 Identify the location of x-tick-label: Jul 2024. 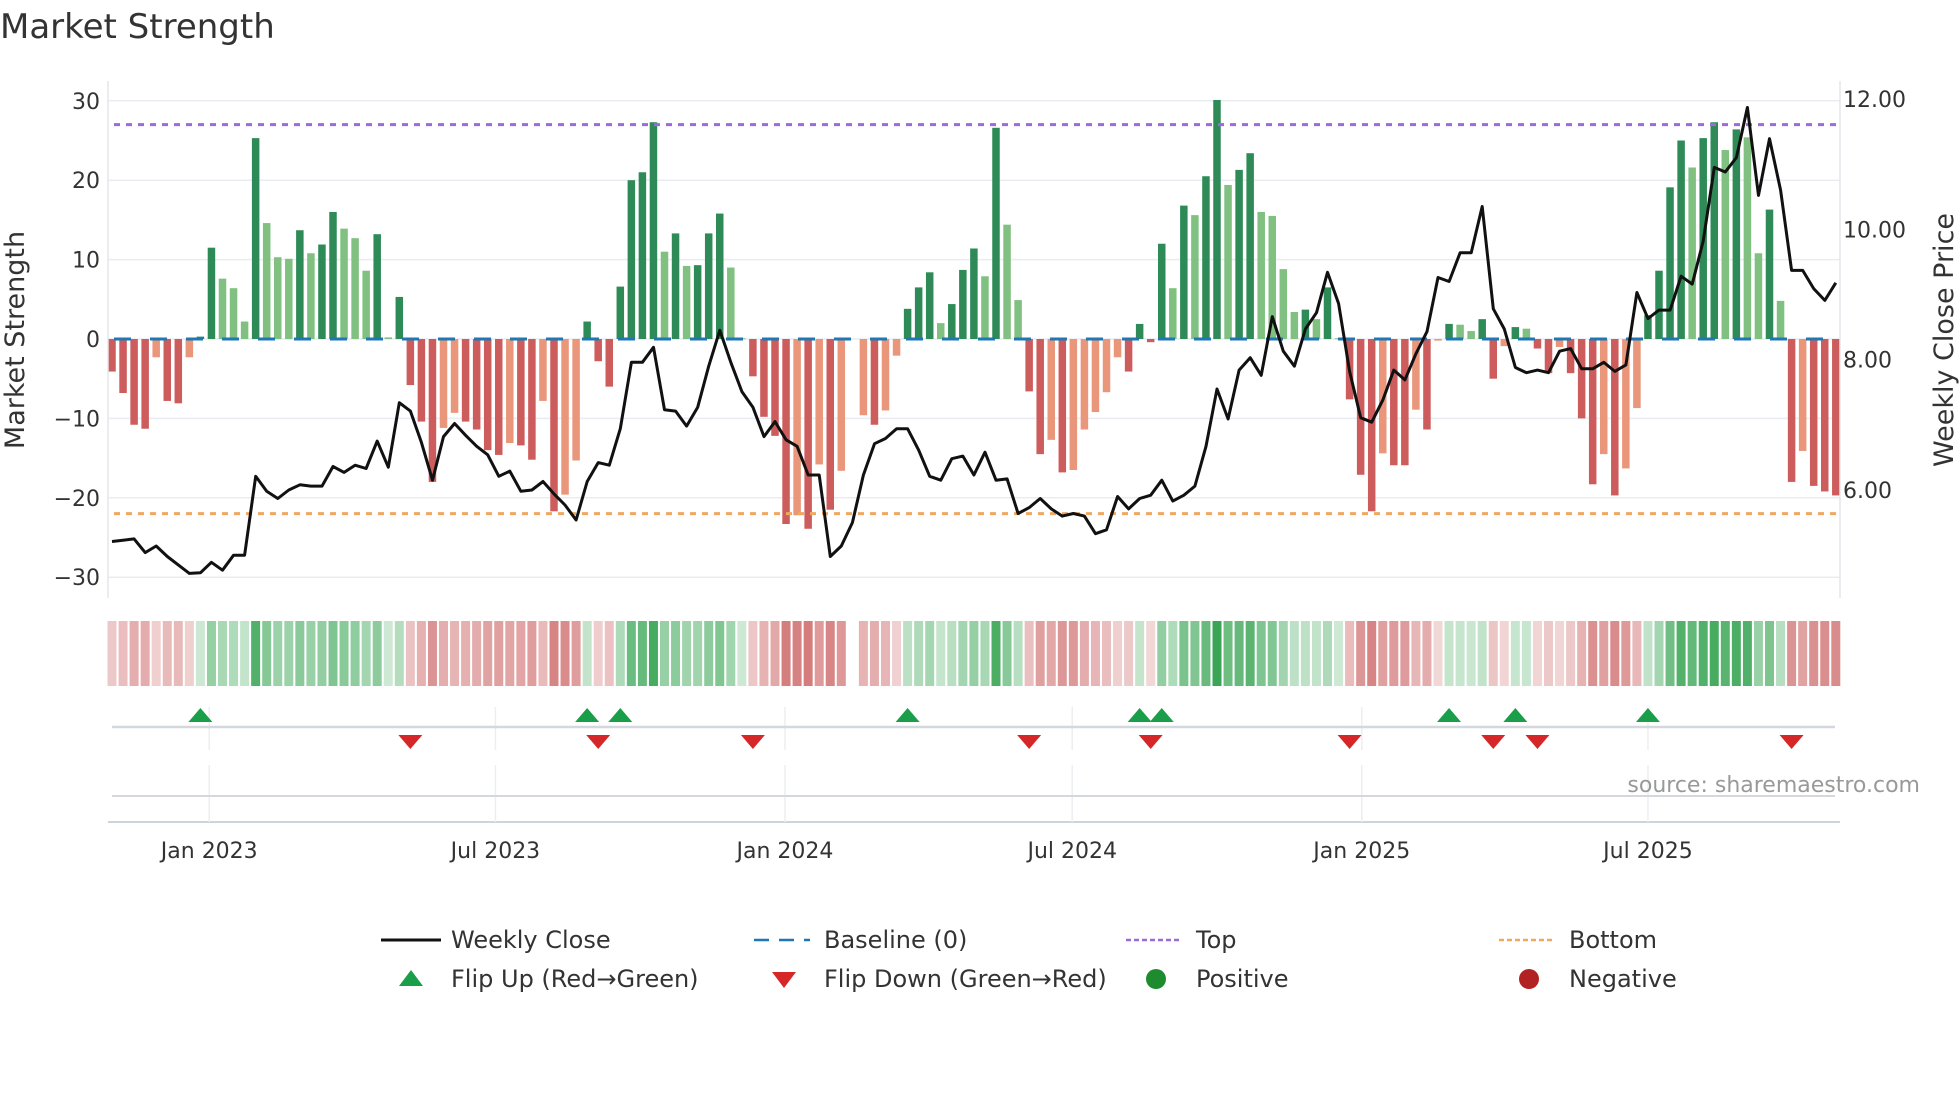
(1071, 851).